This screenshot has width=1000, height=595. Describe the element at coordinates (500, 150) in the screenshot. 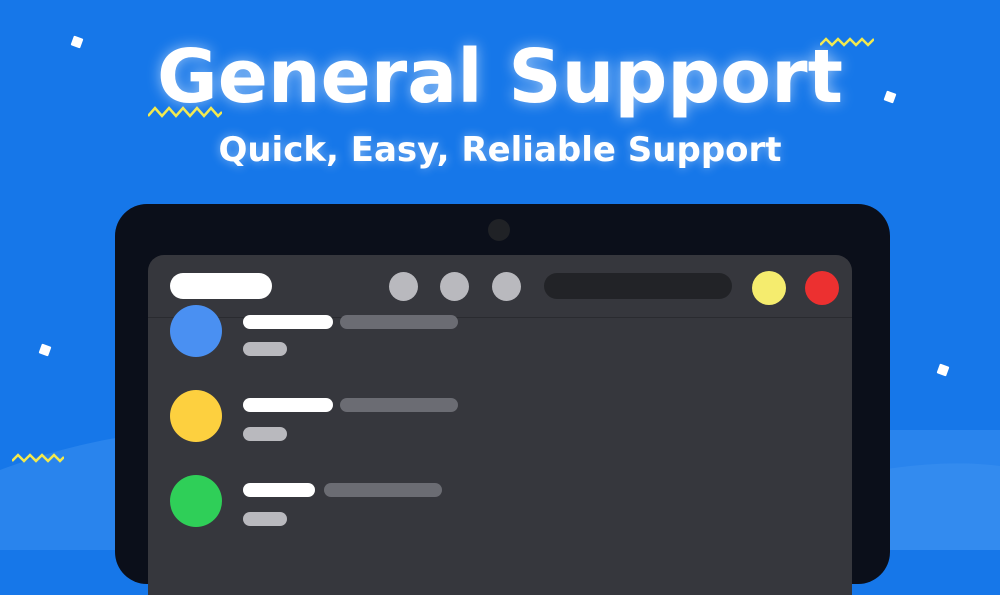

I see `banner-subtitle: Quick, Easy, Reliable Support` at that location.